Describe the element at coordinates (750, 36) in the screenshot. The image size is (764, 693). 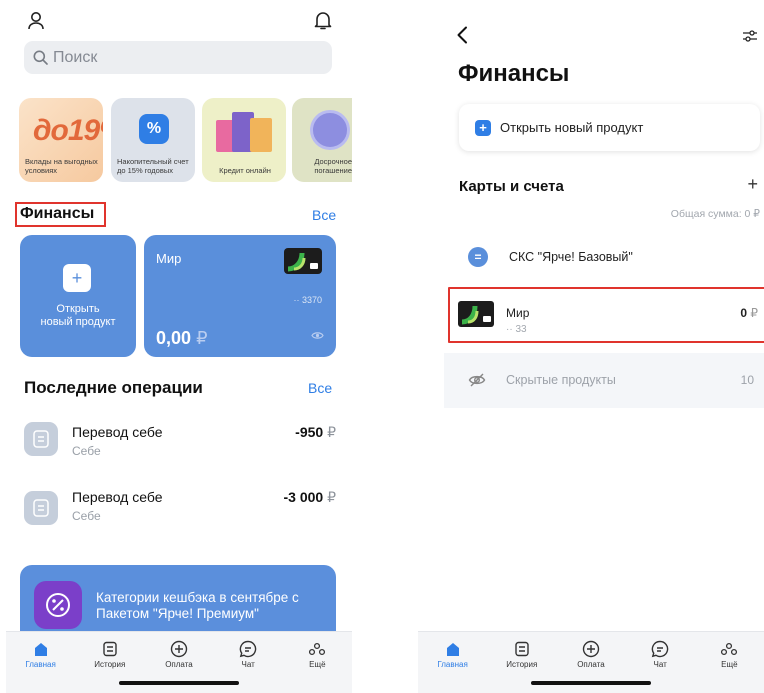
I see `settings-sliders-icon` at that location.